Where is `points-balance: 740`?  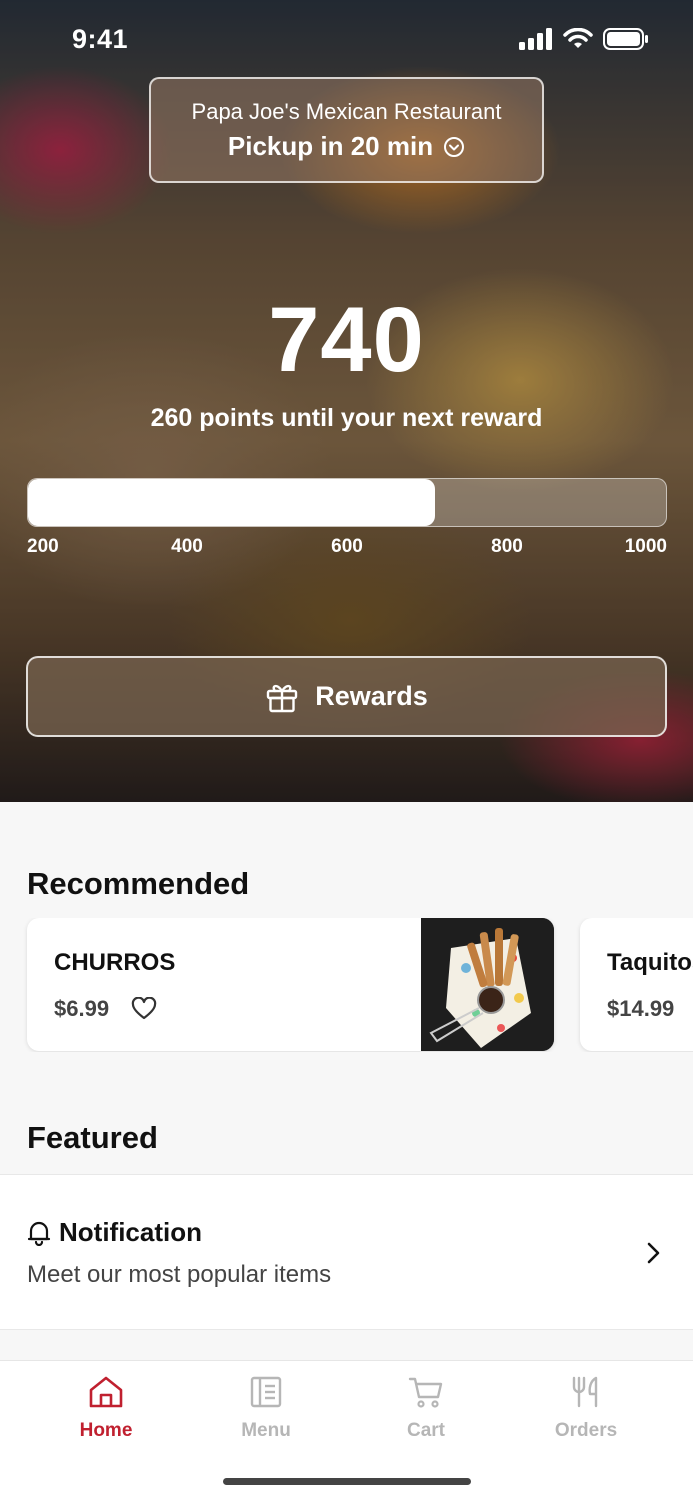 points-balance: 740 is located at coordinates (346, 340).